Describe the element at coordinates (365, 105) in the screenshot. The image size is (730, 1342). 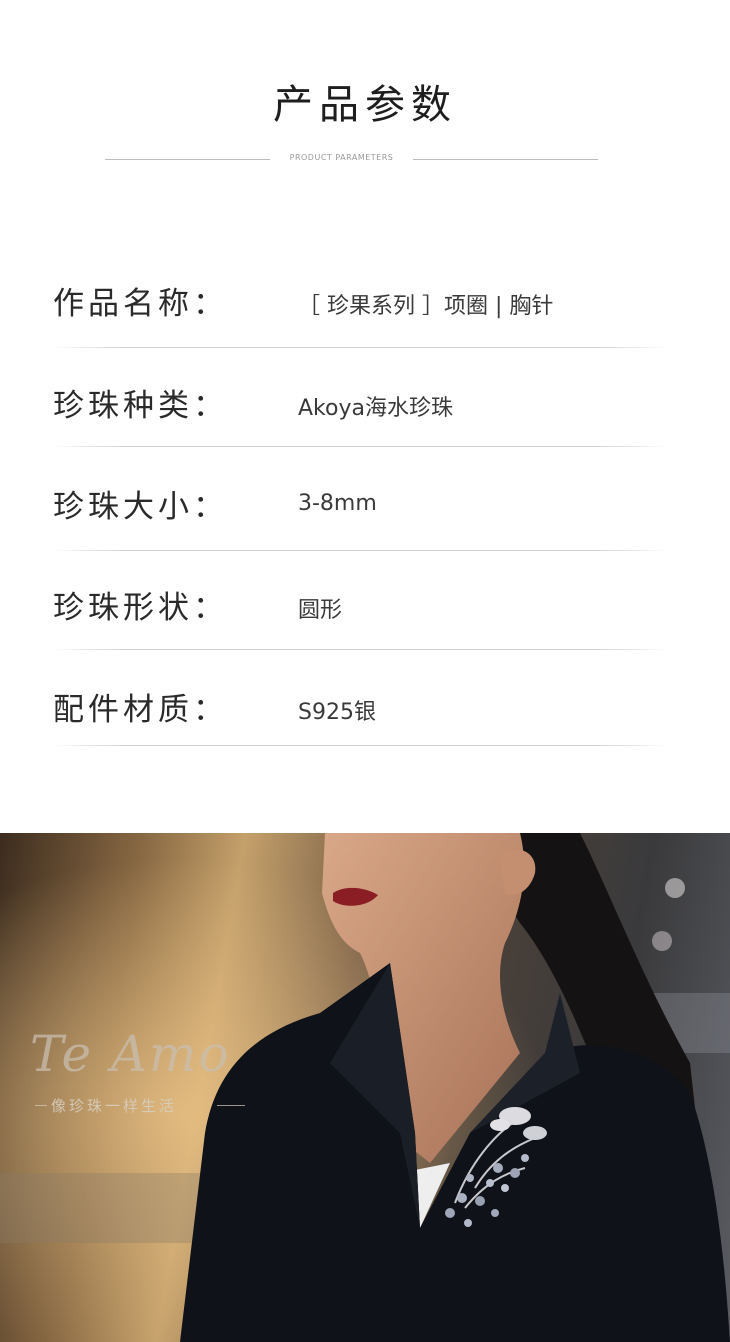
I see `page-title: 产品参数` at that location.